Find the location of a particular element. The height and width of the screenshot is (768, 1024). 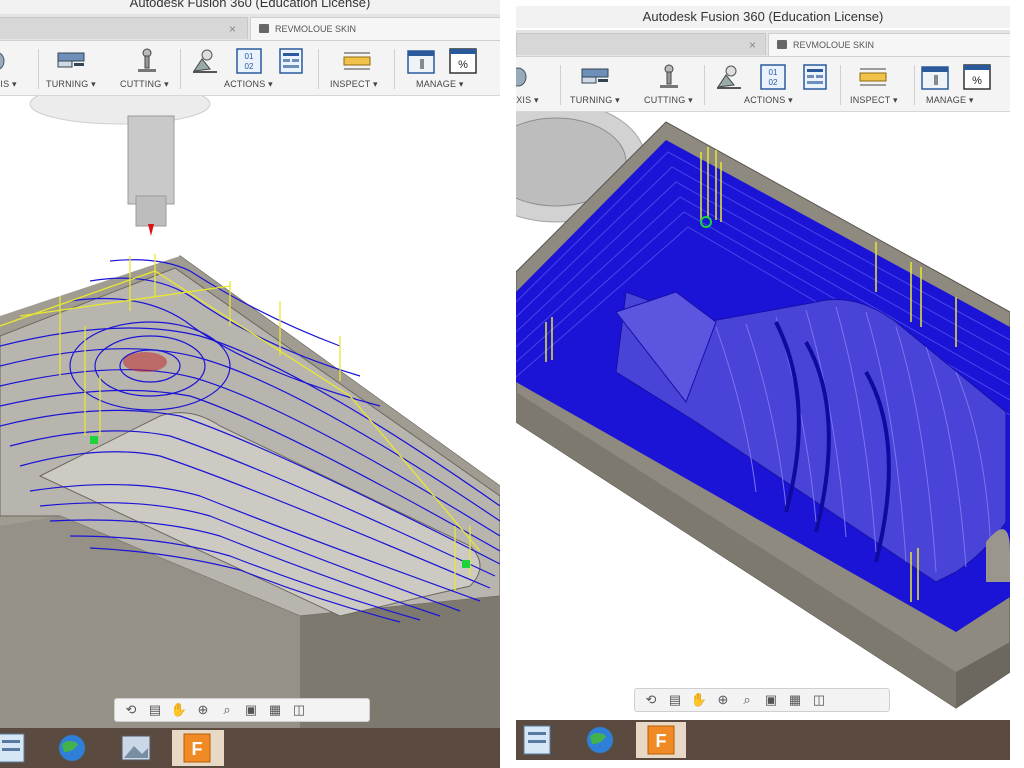

tool-shank-shape is located at coordinates (151, 211).